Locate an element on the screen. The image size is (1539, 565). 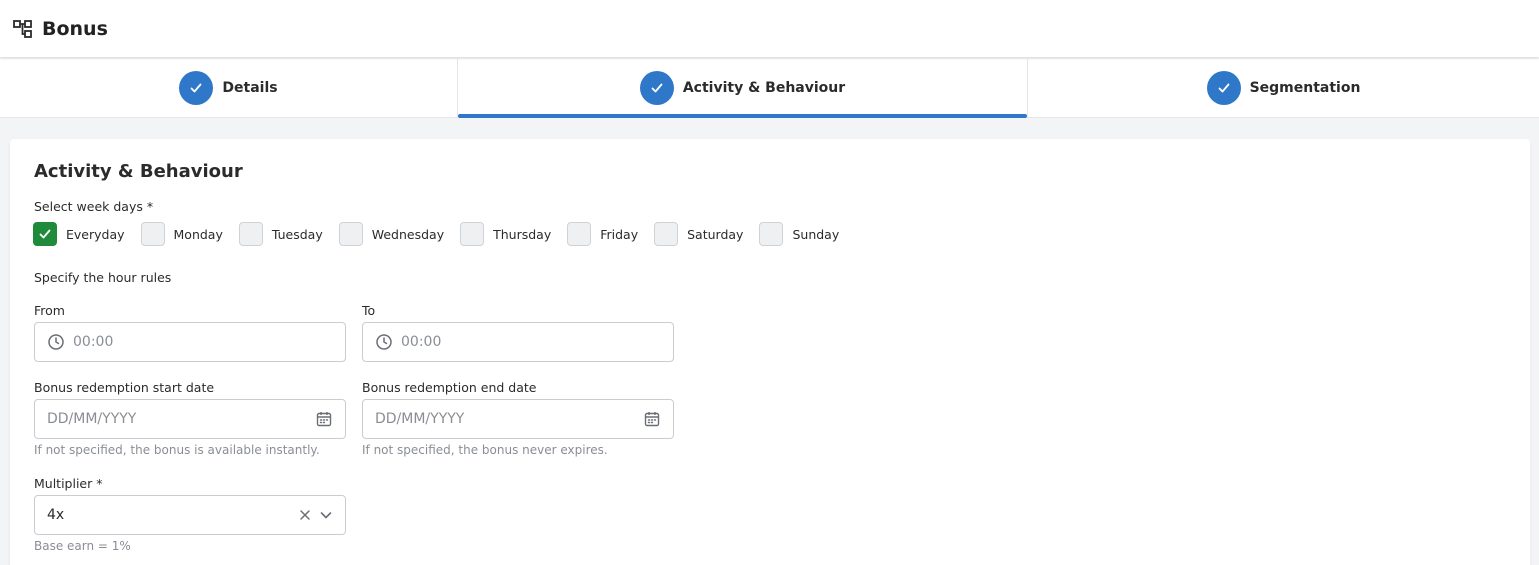
to-time-field is located at coordinates (518, 342).